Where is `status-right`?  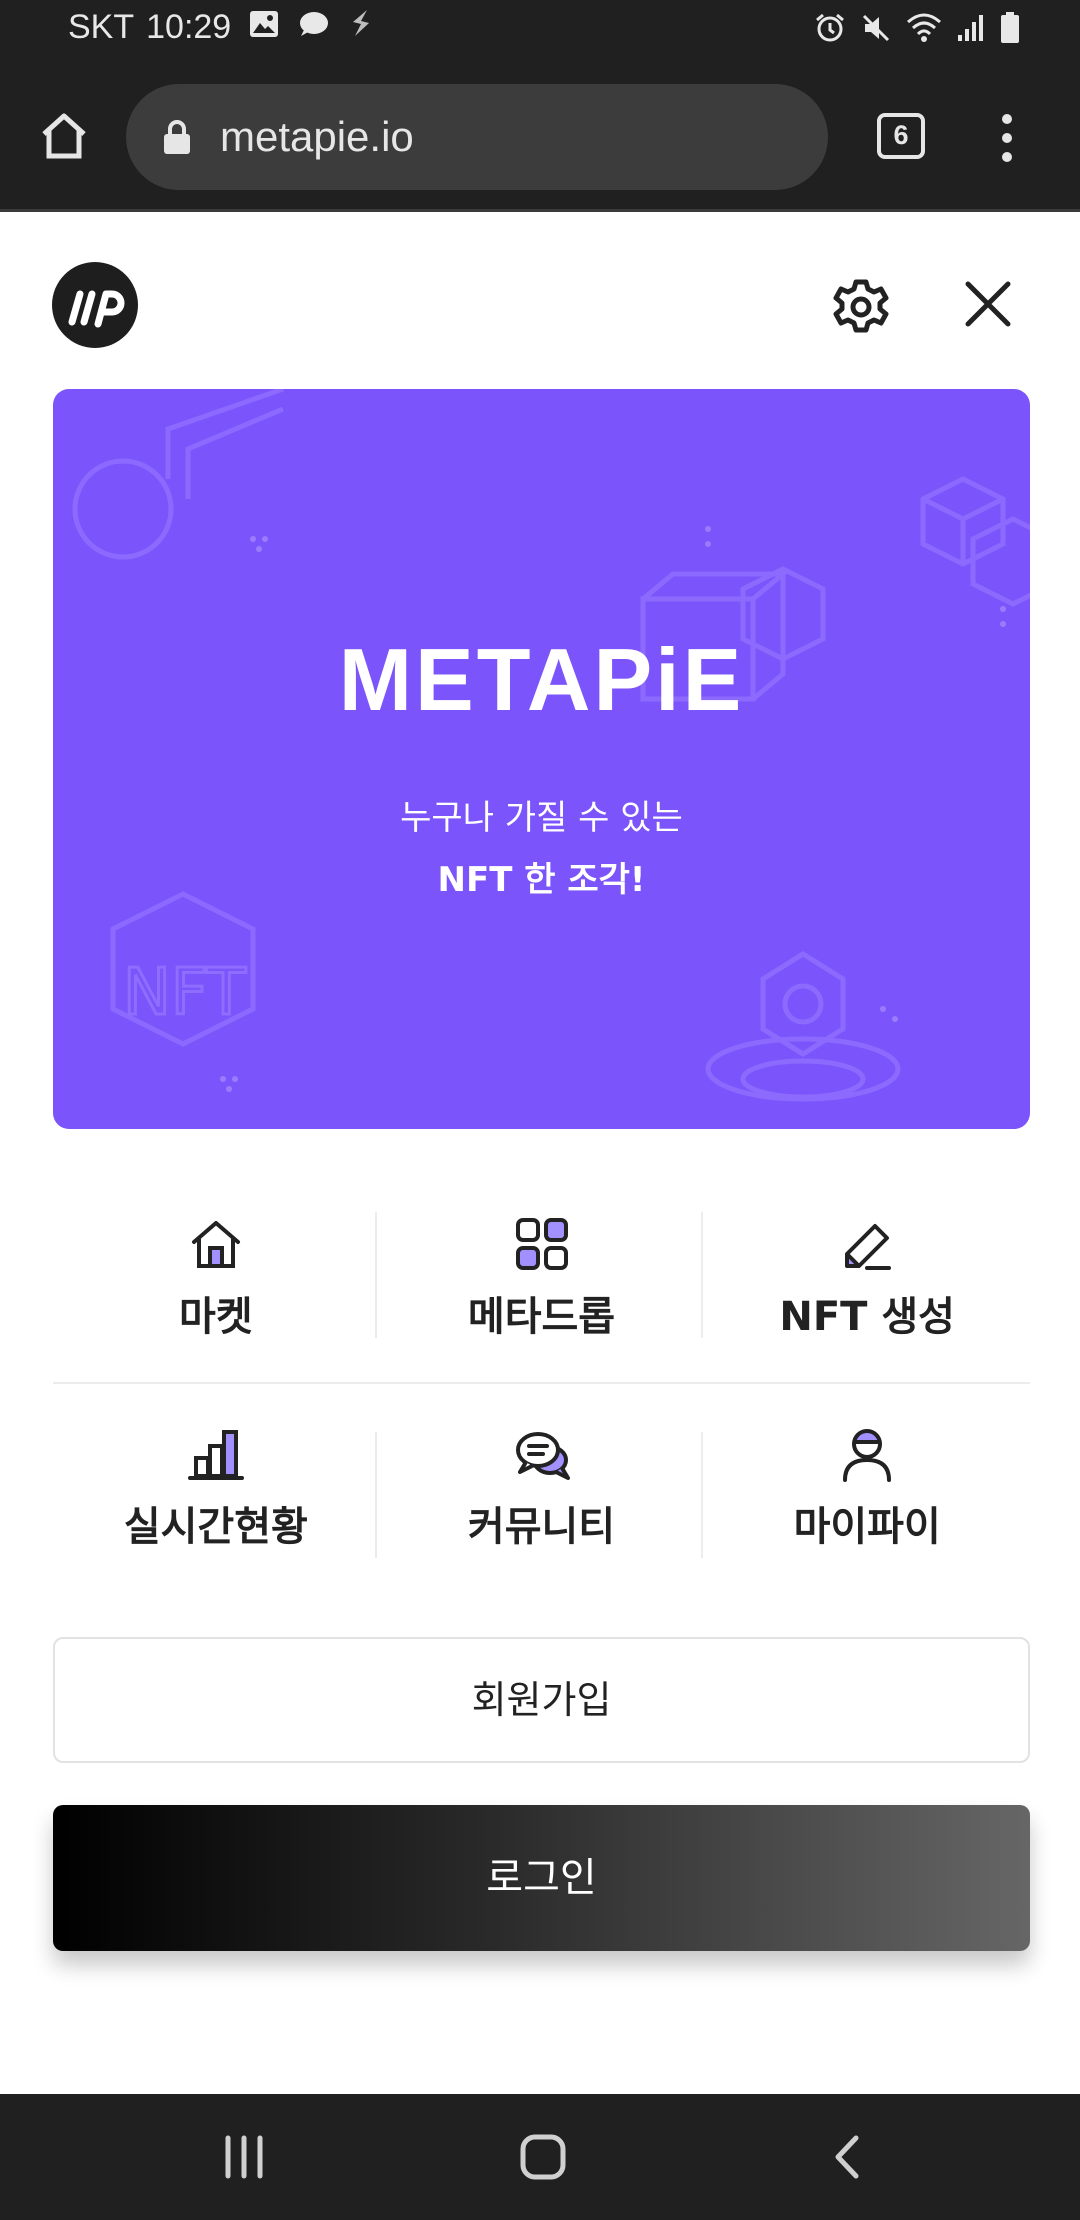
status-right is located at coordinates (910, 30).